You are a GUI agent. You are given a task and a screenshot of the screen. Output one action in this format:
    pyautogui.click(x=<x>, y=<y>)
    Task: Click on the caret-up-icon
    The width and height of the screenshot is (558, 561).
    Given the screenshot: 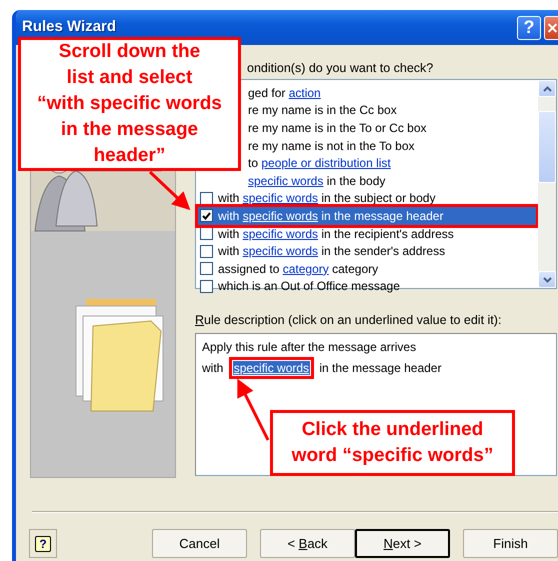 What is the action you would take?
    pyautogui.click(x=547, y=89)
    